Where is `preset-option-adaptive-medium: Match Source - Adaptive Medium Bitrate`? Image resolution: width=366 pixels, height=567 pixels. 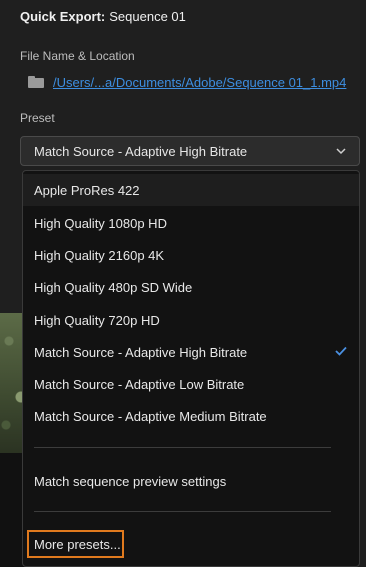
preset-option-adaptive-medium: Match Source - Adaptive Medium Bitrate is located at coordinates (191, 416).